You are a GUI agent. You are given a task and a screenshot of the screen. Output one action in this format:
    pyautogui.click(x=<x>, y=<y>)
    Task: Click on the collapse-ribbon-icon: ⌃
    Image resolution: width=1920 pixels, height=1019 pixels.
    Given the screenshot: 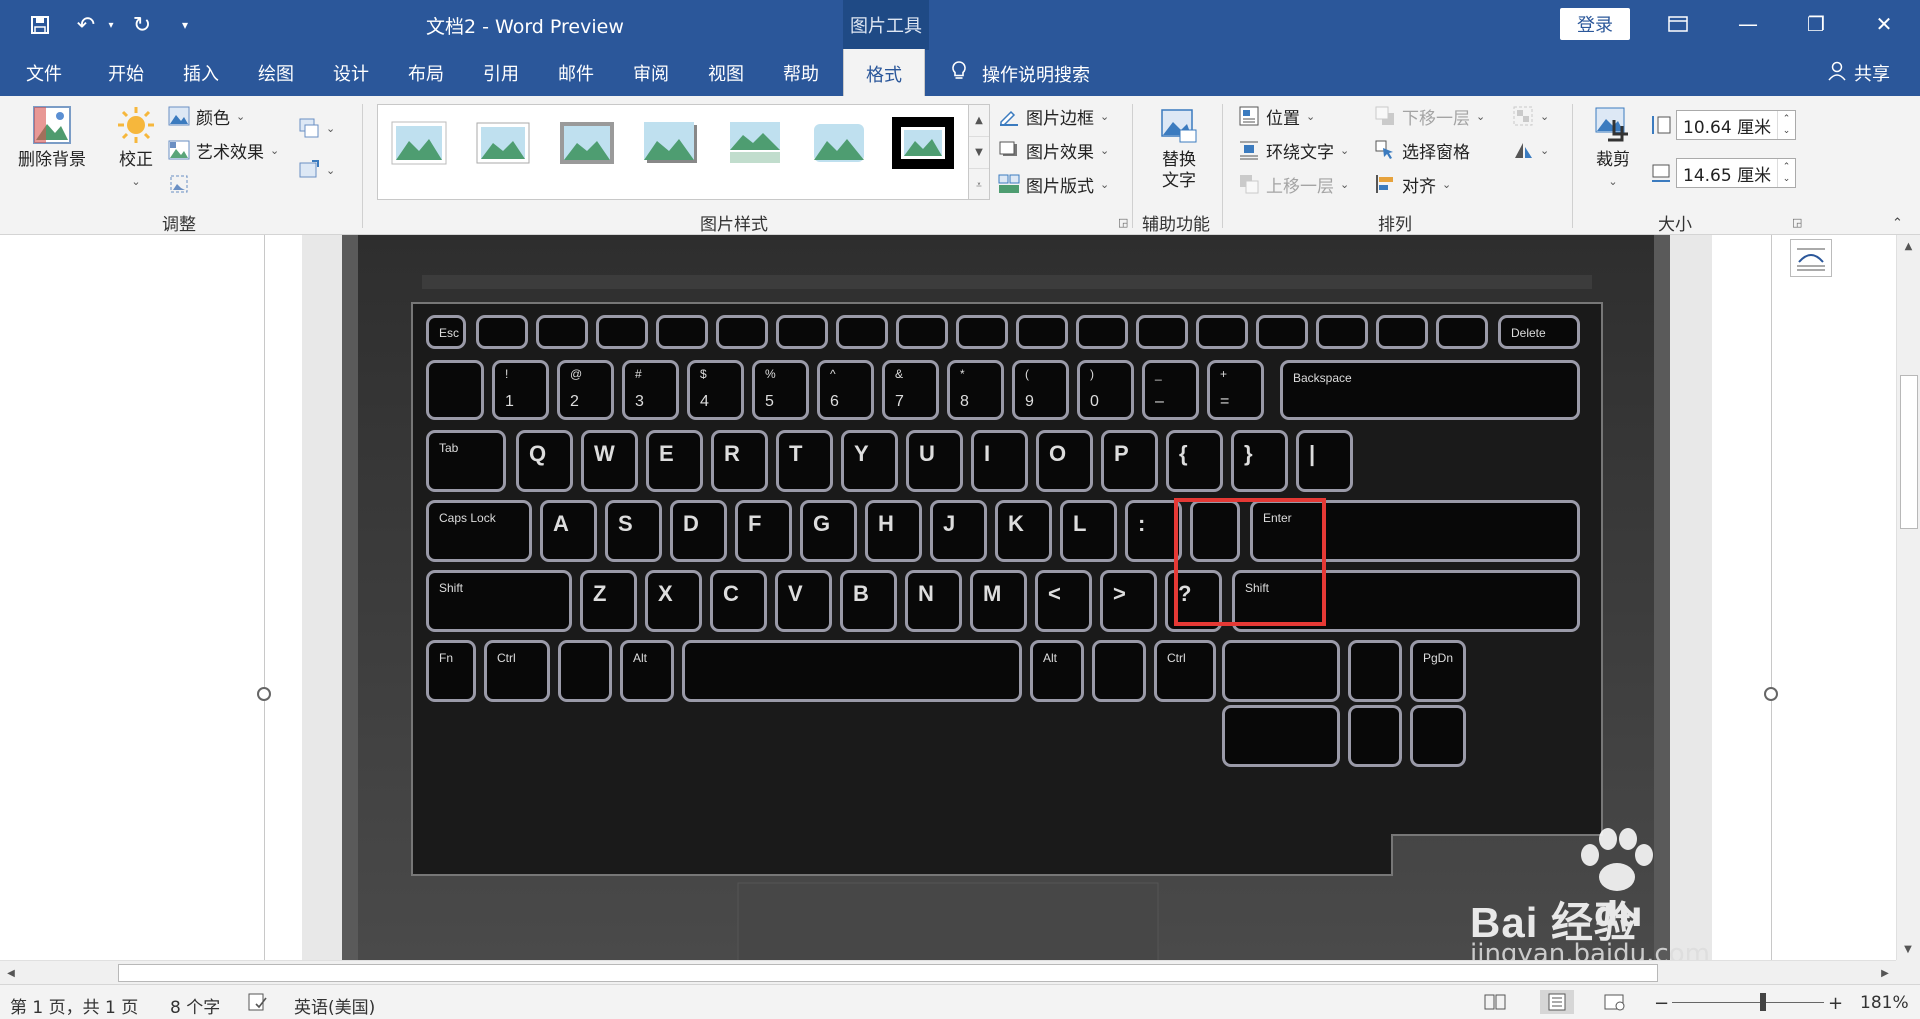 What is the action you would take?
    pyautogui.click(x=1897, y=223)
    